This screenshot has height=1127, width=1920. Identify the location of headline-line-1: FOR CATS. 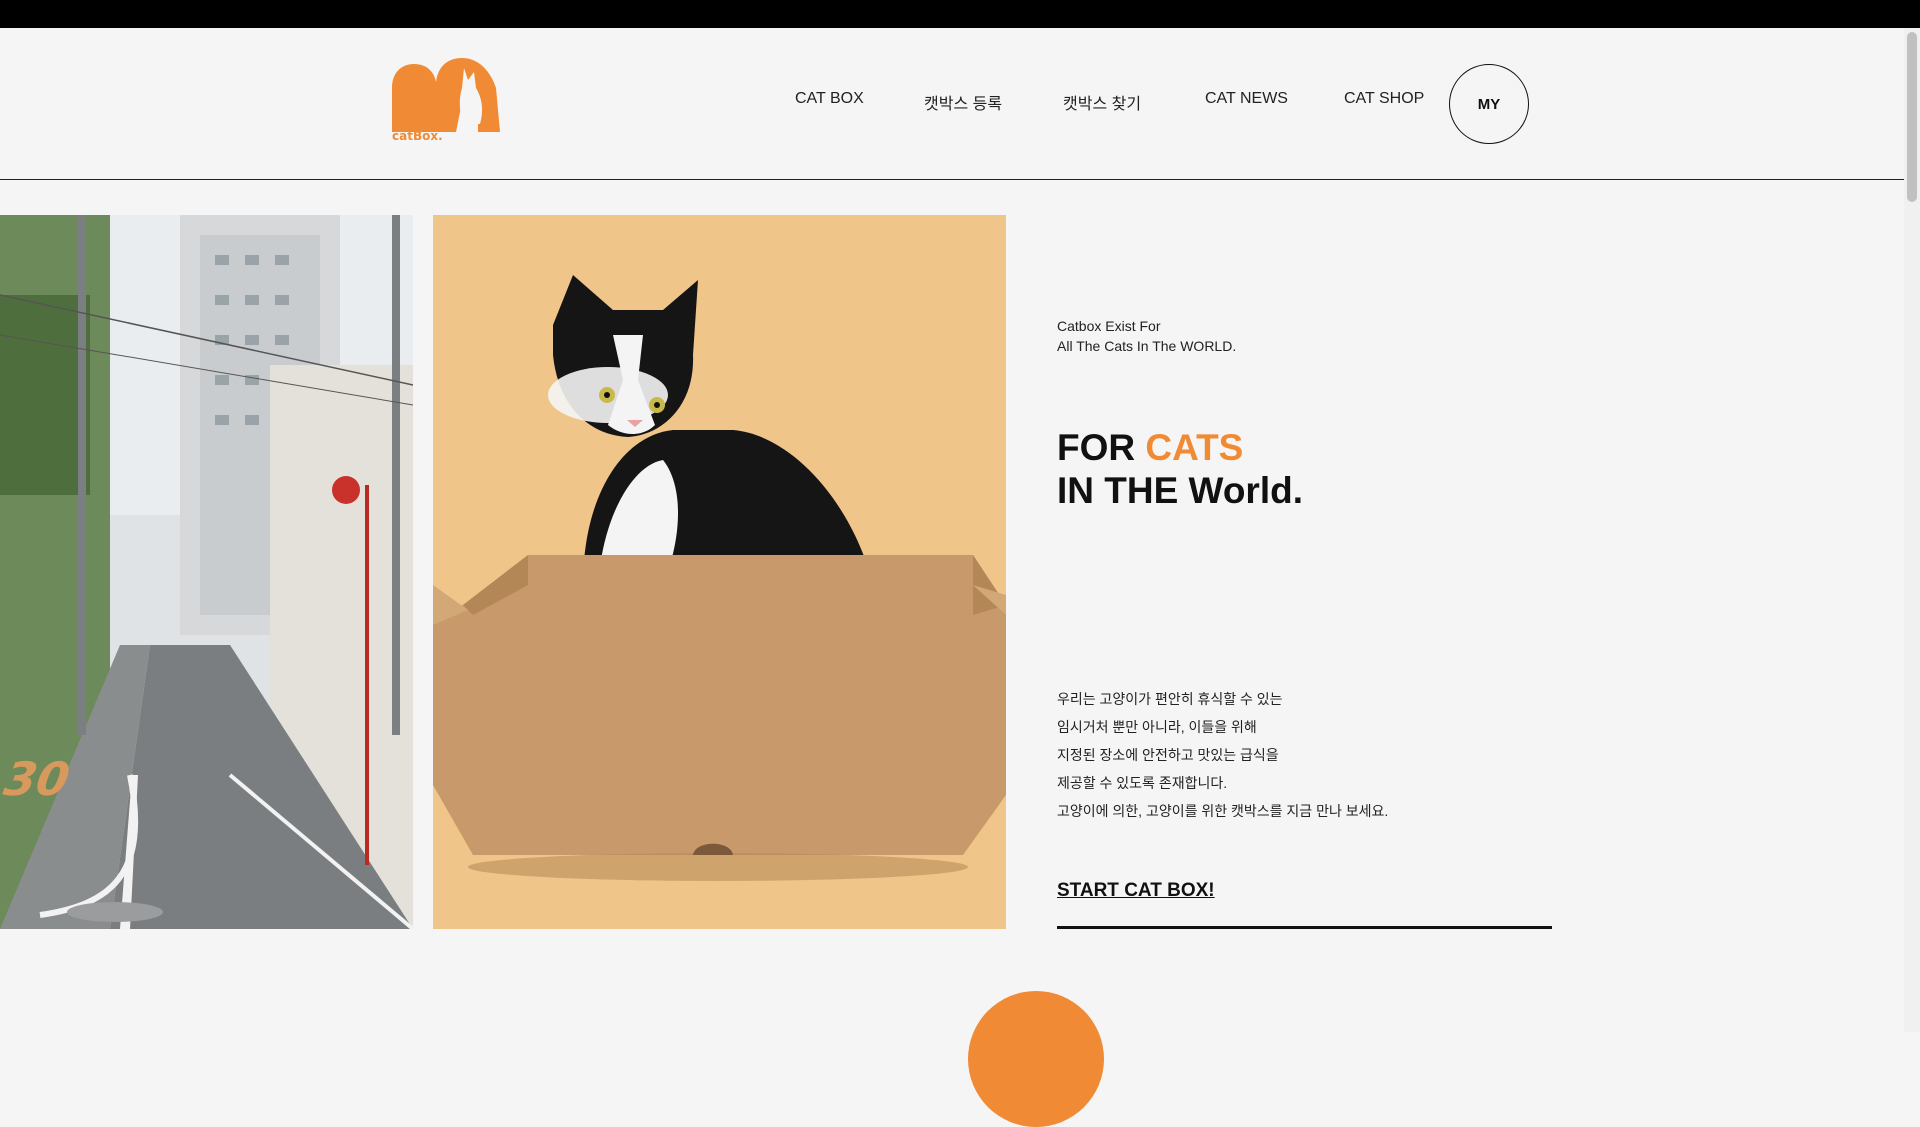
(1180, 447).